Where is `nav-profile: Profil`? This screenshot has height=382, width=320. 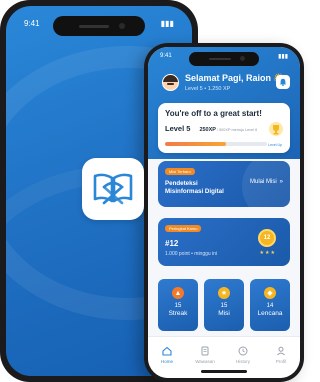 nav-profile: Profil is located at coordinates (281, 354).